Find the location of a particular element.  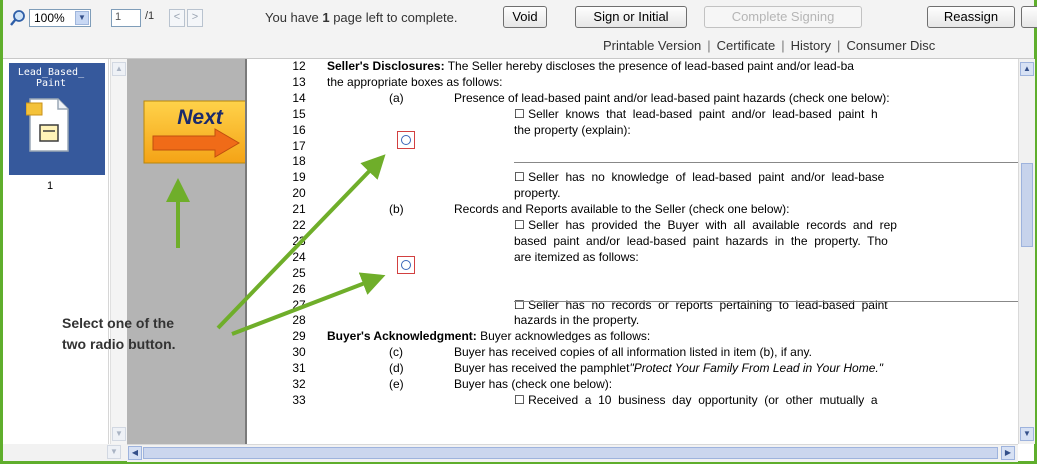

next-page-button: > is located at coordinates (195, 18).